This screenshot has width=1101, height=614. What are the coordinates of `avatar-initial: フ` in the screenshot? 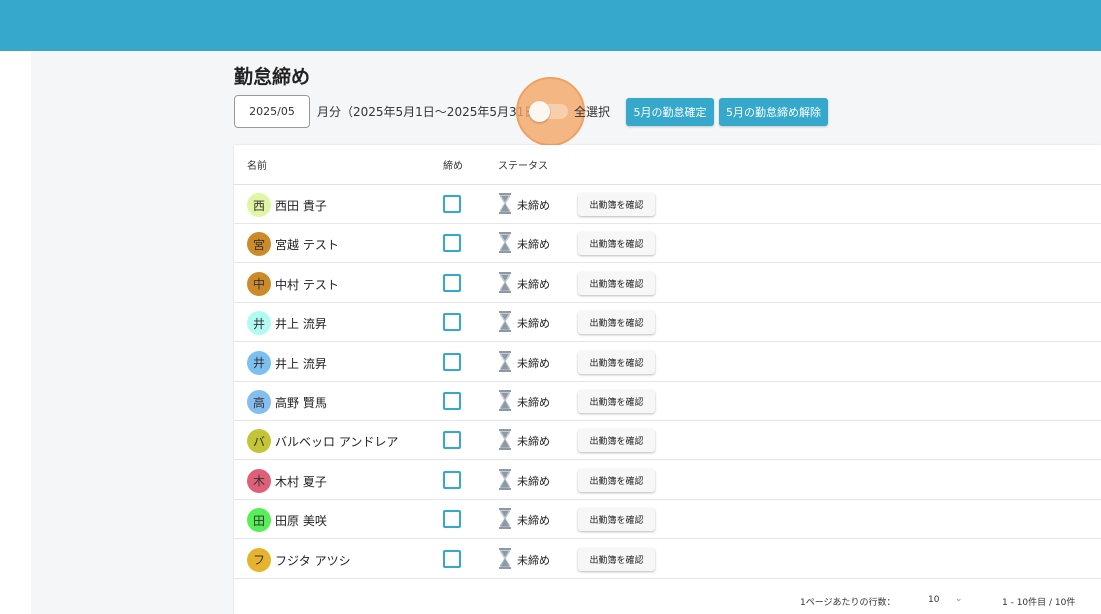 It's located at (258, 560).